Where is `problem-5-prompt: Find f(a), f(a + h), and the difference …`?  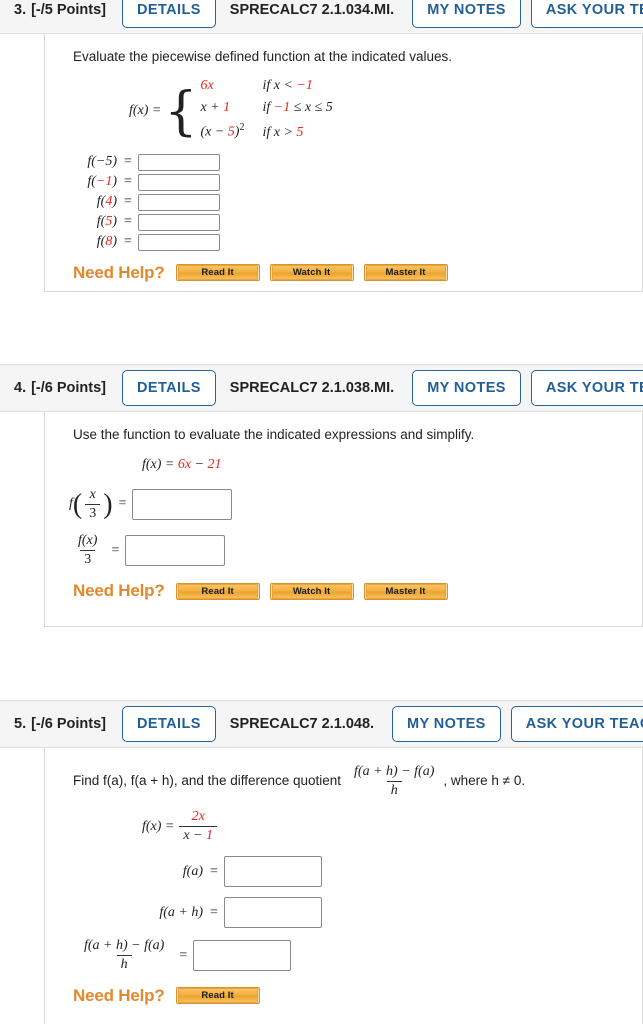 problem-5-prompt: Find f(a), f(a + h), and the difference … is located at coordinates (357, 781).